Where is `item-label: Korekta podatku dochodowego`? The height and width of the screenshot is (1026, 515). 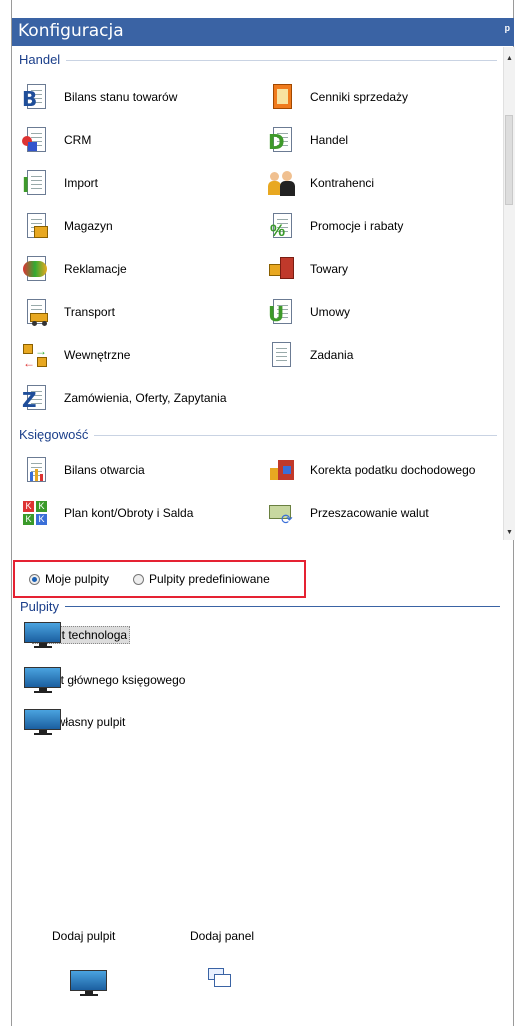 item-label: Korekta podatku dochodowego is located at coordinates (393, 470).